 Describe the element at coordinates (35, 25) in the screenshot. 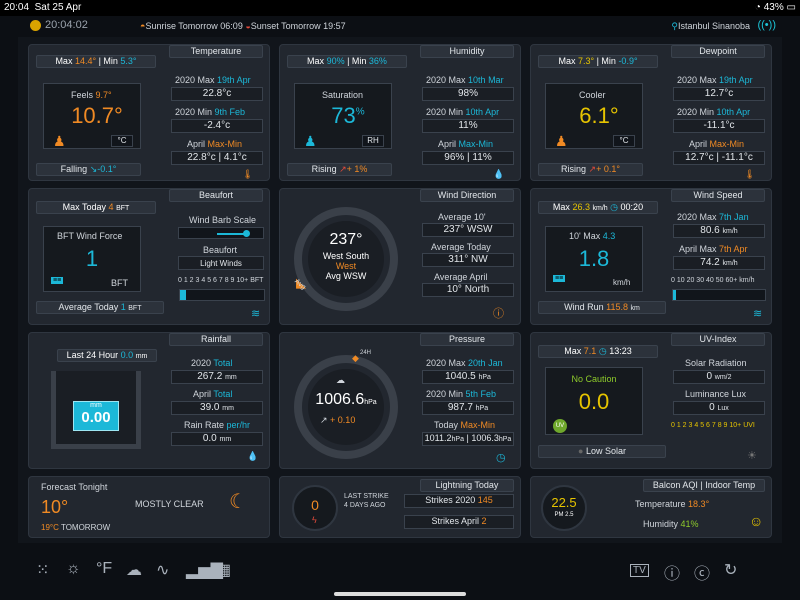

I see `clock-icon` at that location.